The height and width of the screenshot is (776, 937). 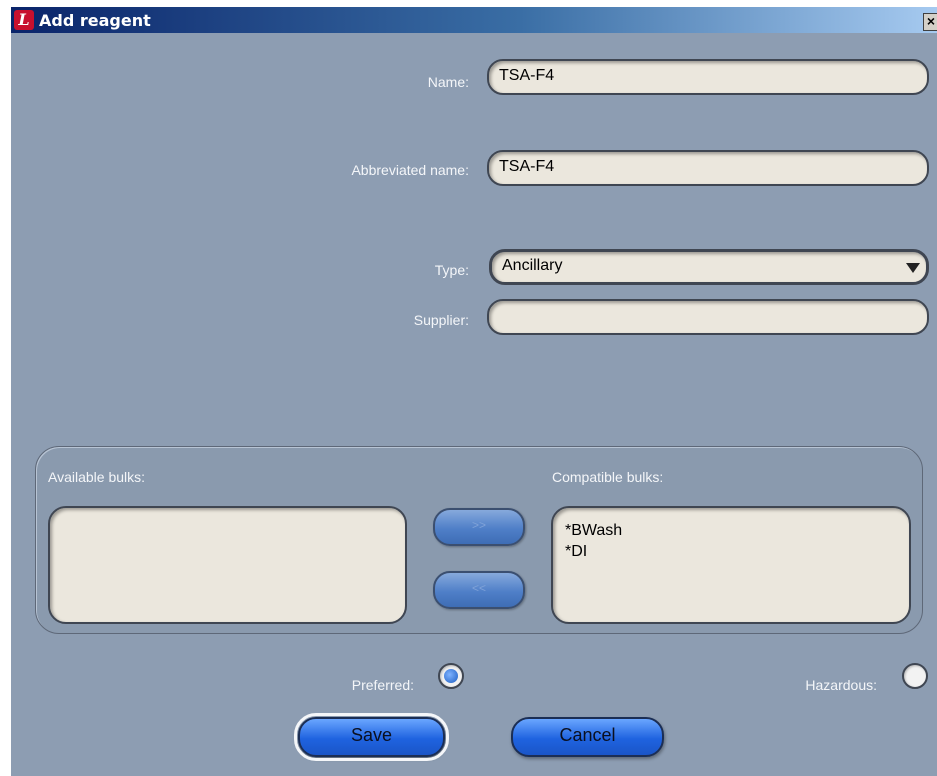 What do you see at coordinates (532, 265) in the screenshot?
I see `type-value: Ancillary` at bounding box center [532, 265].